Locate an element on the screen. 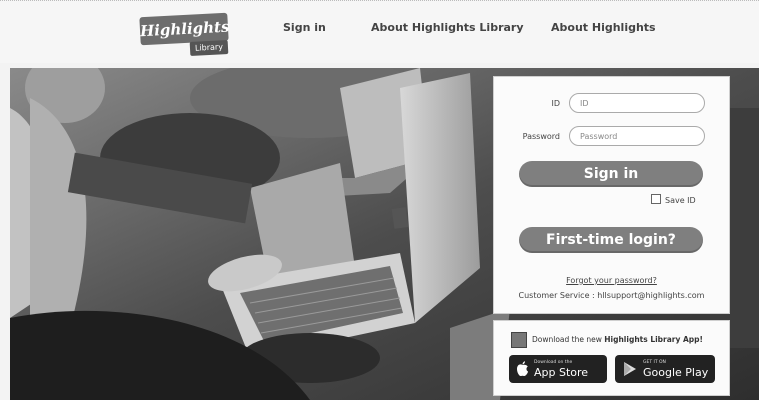 This screenshot has height=400, width=759. nav-about-highlights-library: About Highlights Library is located at coordinates (447, 27).